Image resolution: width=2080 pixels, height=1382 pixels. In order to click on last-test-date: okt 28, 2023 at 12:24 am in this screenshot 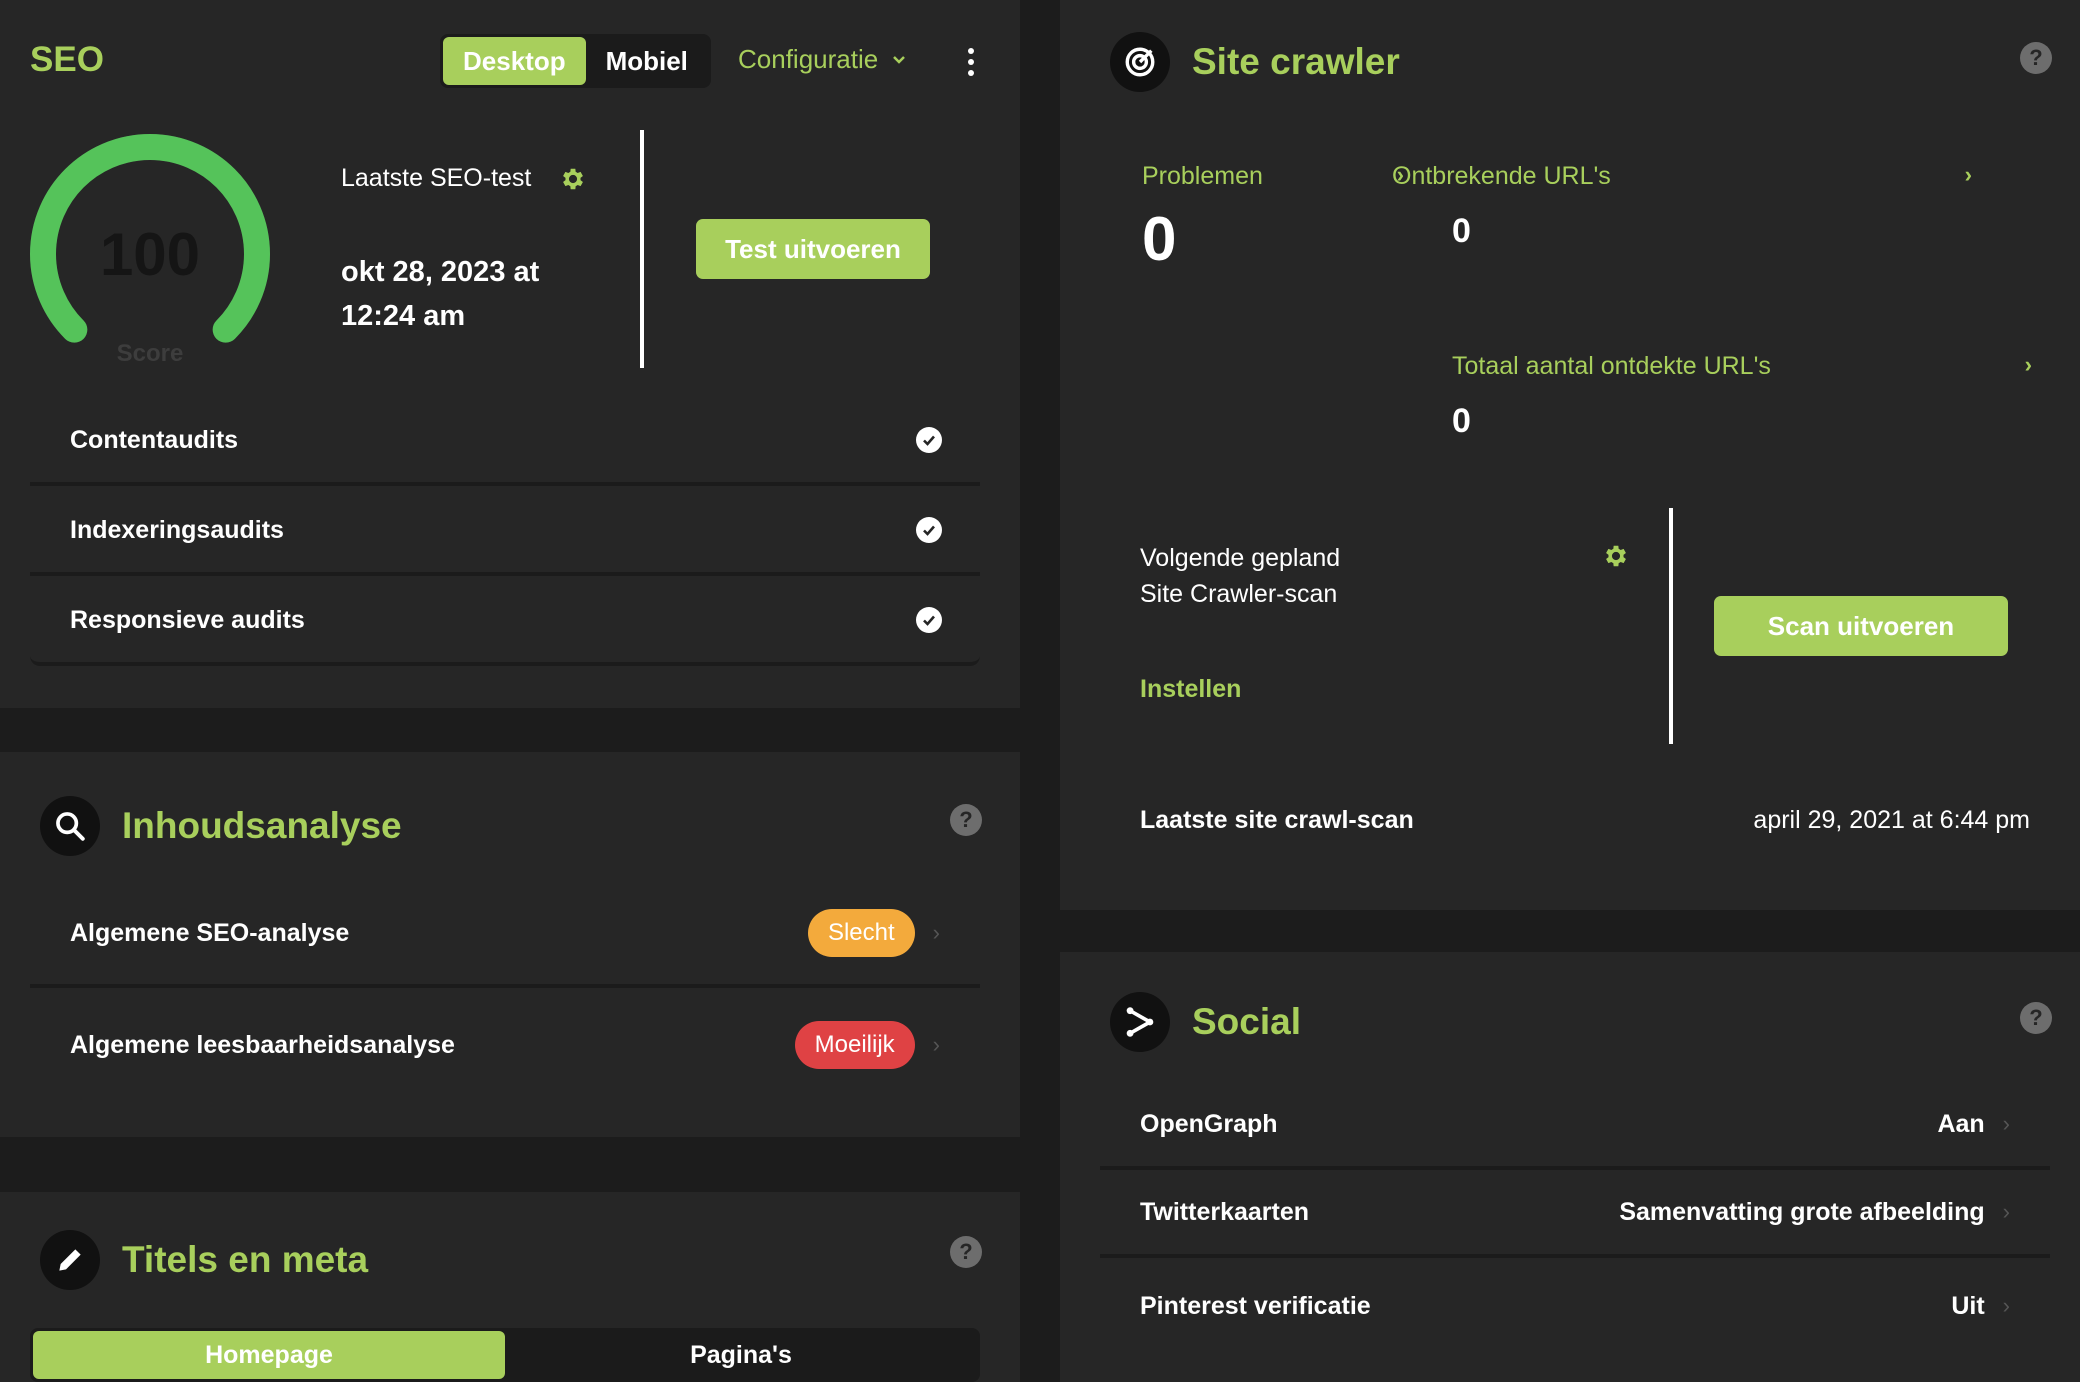, I will do `click(440, 294)`.